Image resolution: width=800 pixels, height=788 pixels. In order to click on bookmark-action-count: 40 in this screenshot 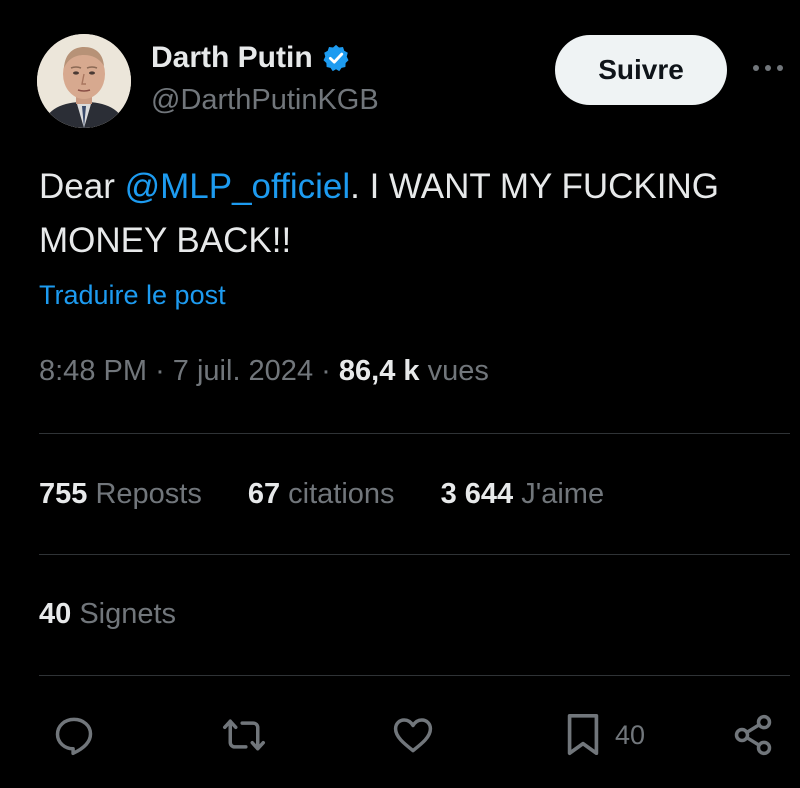, I will do `click(630, 734)`.